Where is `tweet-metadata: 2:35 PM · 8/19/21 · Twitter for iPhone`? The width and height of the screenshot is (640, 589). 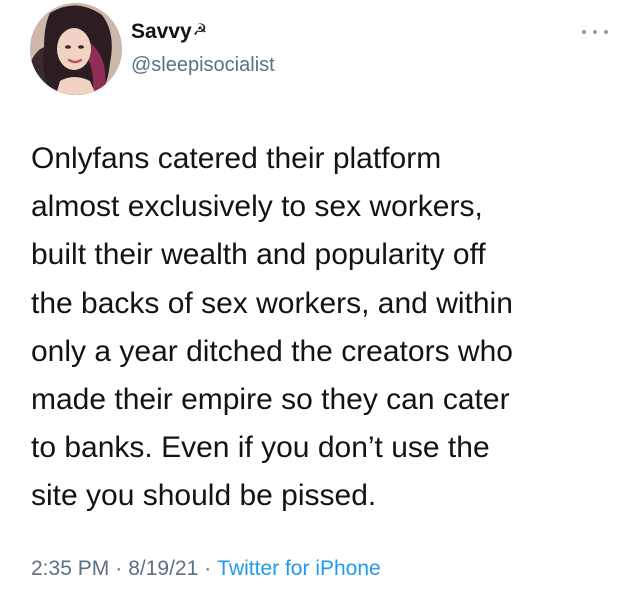
tweet-metadata: 2:35 PM · 8/19/21 · Twitter for iPhone is located at coordinates (206, 569).